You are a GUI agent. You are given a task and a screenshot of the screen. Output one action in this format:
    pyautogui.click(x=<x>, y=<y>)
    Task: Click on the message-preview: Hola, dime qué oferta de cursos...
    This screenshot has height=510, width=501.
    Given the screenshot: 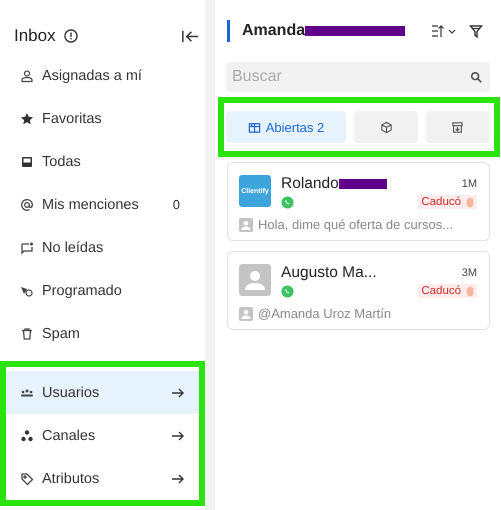 What is the action you would take?
    pyautogui.click(x=356, y=224)
    